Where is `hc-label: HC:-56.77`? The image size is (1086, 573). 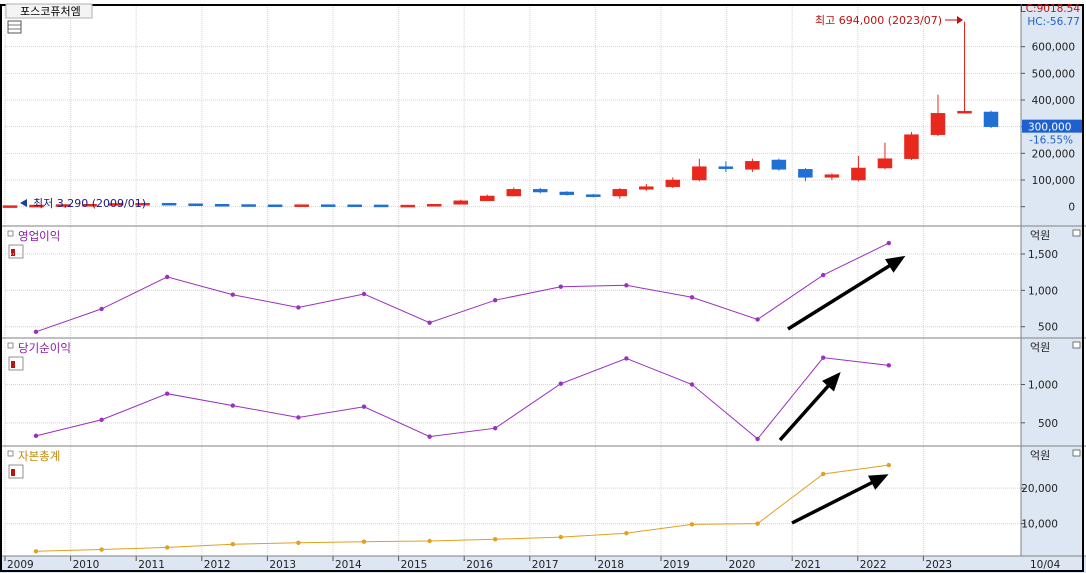 hc-label: HC:-56.77 is located at coordinates (1053, 22).